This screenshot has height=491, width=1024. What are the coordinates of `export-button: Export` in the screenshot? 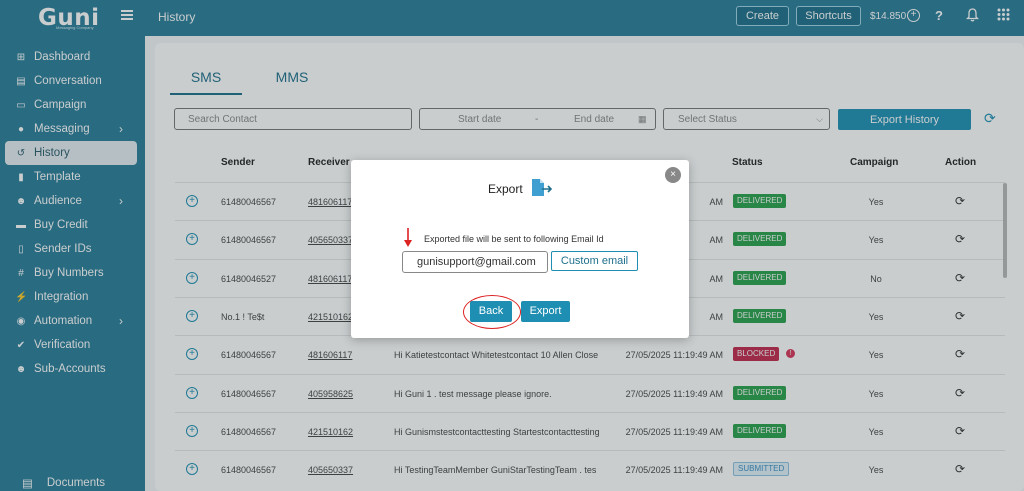 It's located at (545, 311).